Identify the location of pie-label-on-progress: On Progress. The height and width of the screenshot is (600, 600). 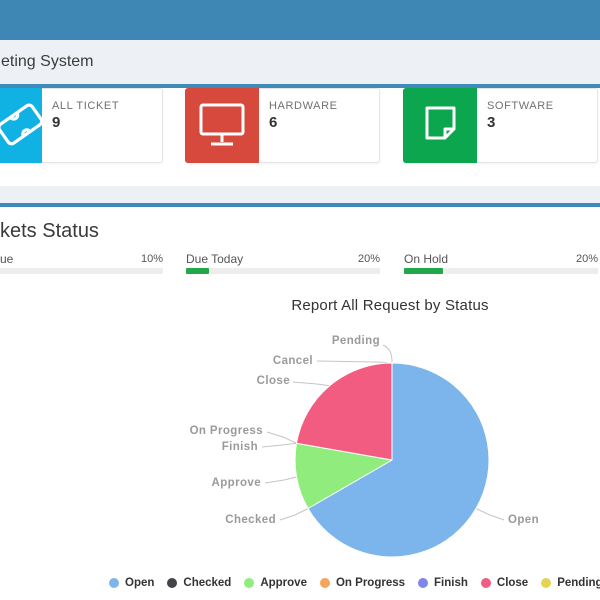
(226, 431).